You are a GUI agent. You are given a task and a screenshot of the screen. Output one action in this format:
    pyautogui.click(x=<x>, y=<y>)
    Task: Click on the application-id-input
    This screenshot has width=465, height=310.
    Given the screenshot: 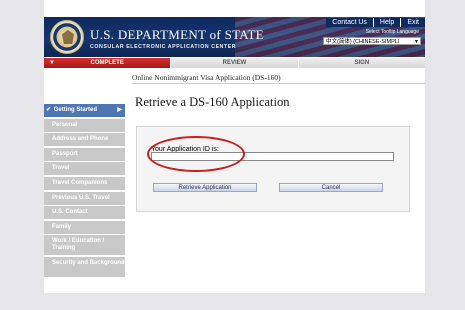 What is the action you would take?
    pyautogui.click(x=272, y=156)
    